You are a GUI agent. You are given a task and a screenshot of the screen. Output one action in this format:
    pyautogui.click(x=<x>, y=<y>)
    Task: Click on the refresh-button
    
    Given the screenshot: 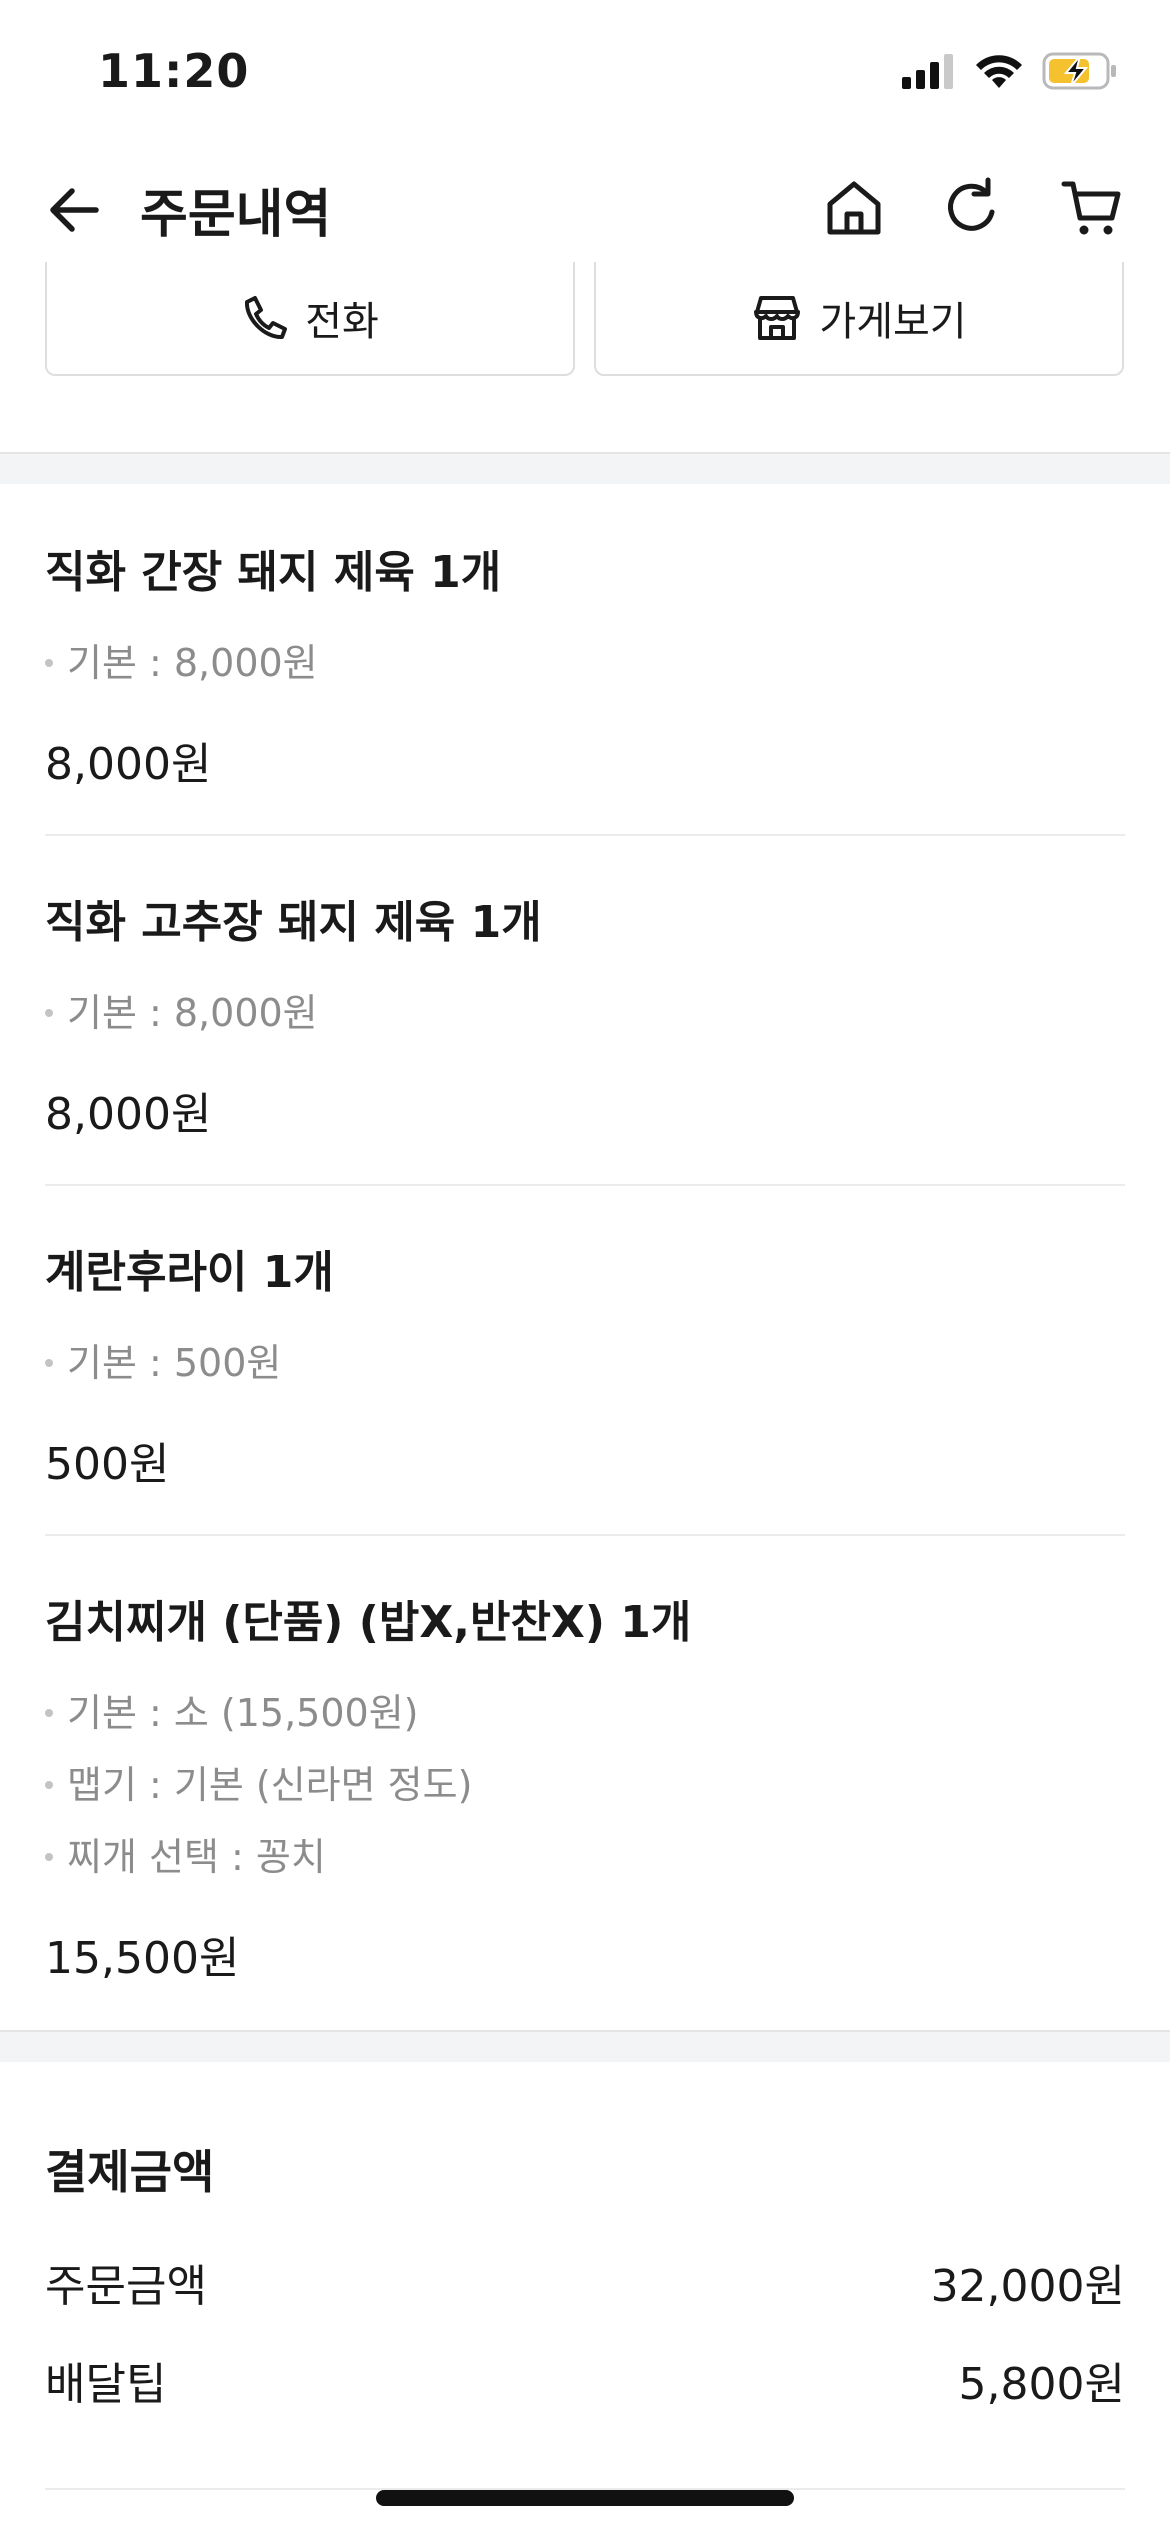 What is the action you would take?
    pyautogui.click(x=972, y=208)
    